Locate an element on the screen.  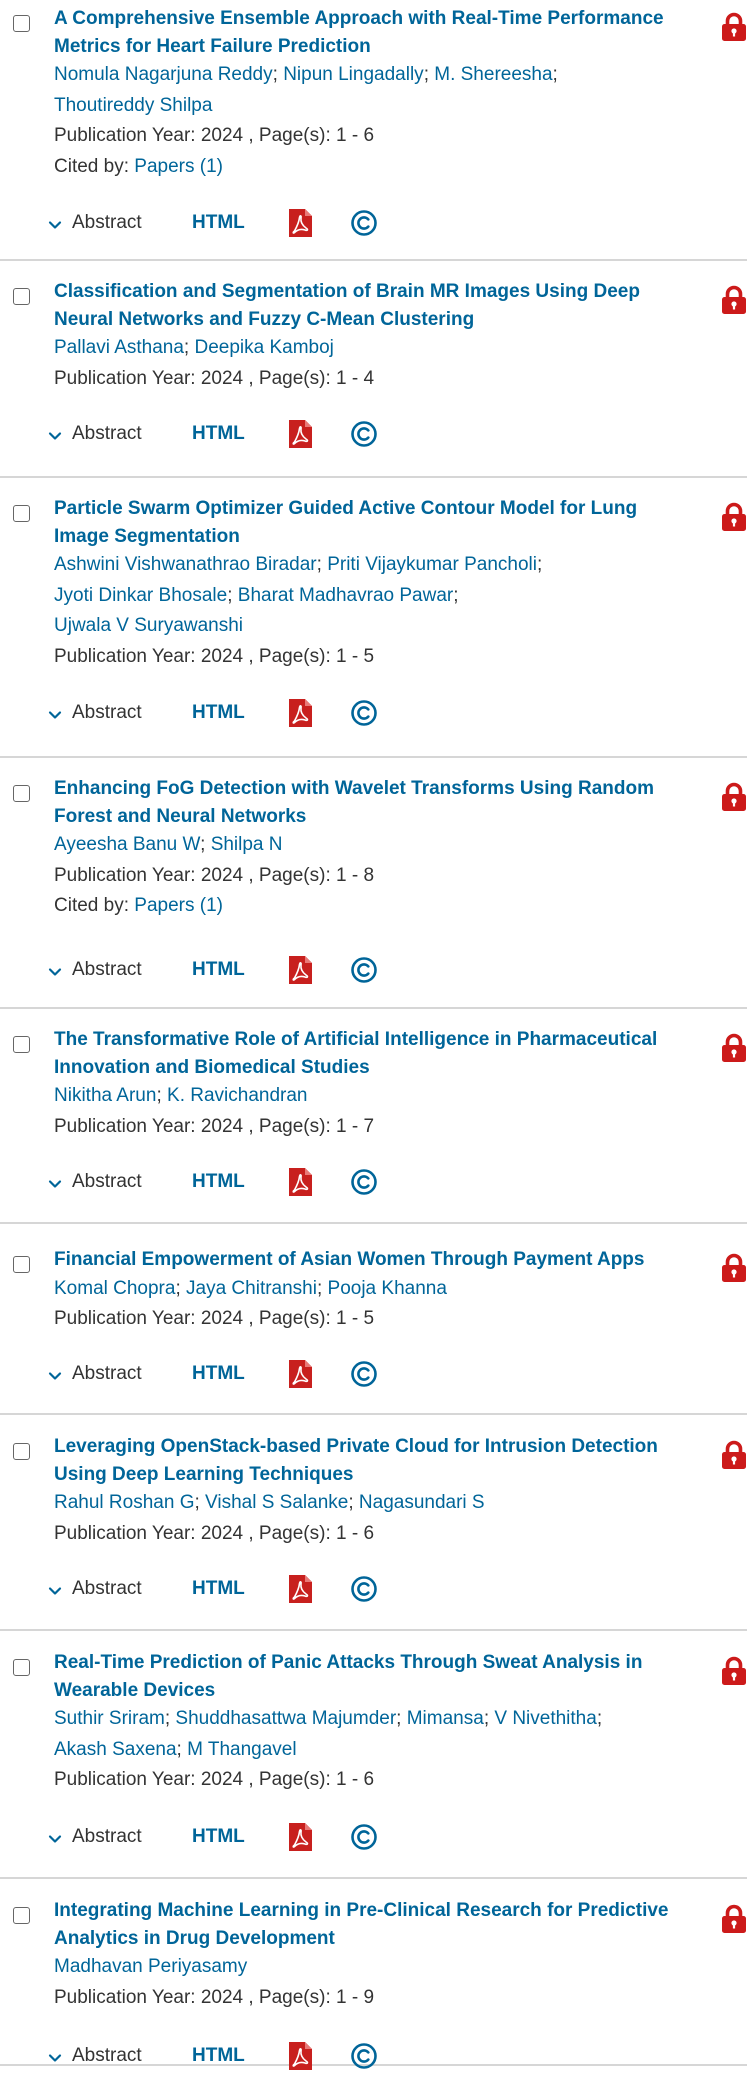
author-link: Komal Chopra is located at coordinates (114, 1288).